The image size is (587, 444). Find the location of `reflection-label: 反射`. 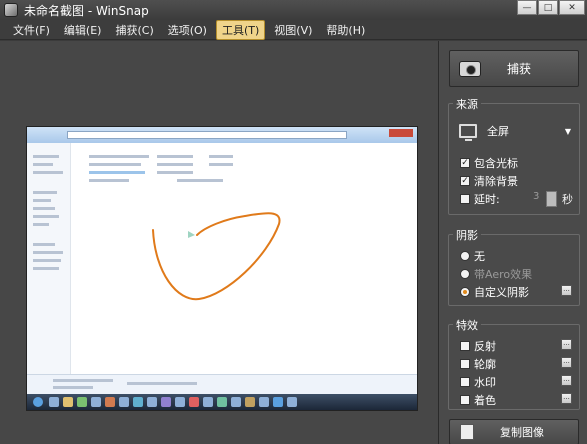

reflection-label: 反射 is located at coordinates (485, 346).